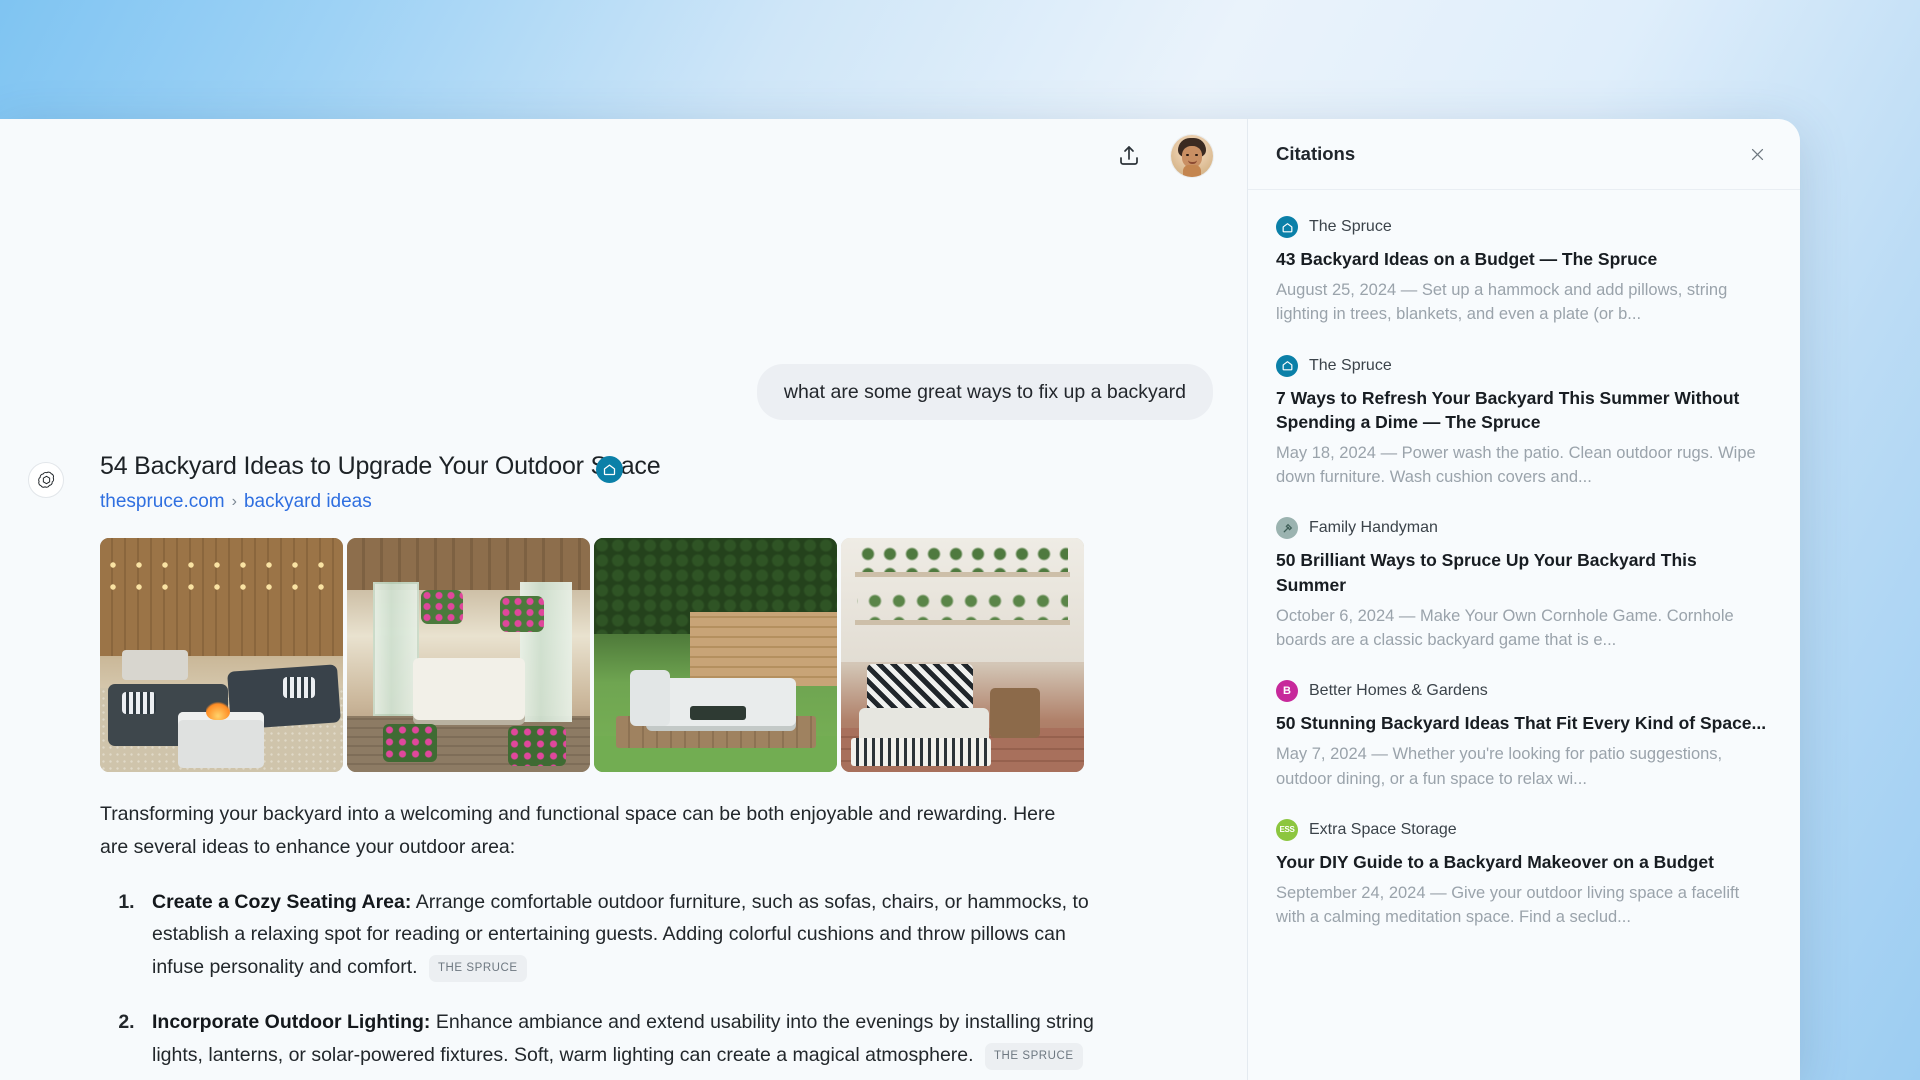  Describe the element at coordinates (1196, 155) in the screenshot. I see `avatar-eye-right` at that location.